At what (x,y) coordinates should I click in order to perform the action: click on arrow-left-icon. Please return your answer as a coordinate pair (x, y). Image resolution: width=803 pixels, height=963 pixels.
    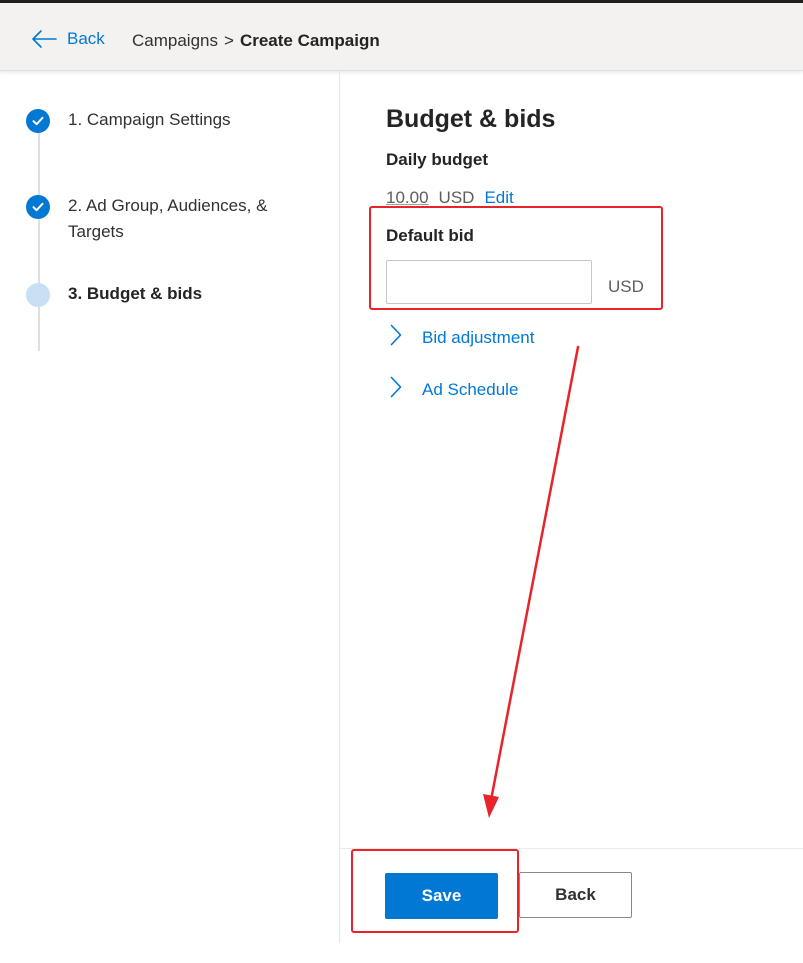
    Looking at the image, I should click on (44, 39).